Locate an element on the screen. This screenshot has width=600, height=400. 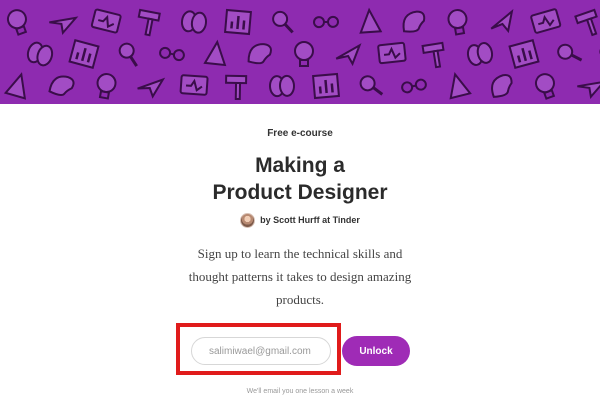
course-title: Making a Product Designer is located at coordinates (300, 179).